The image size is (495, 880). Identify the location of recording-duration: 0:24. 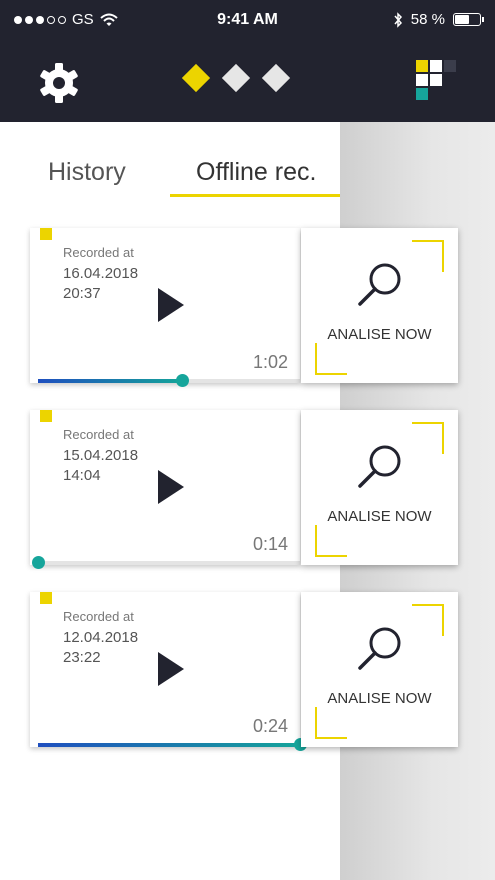
(270, 726).